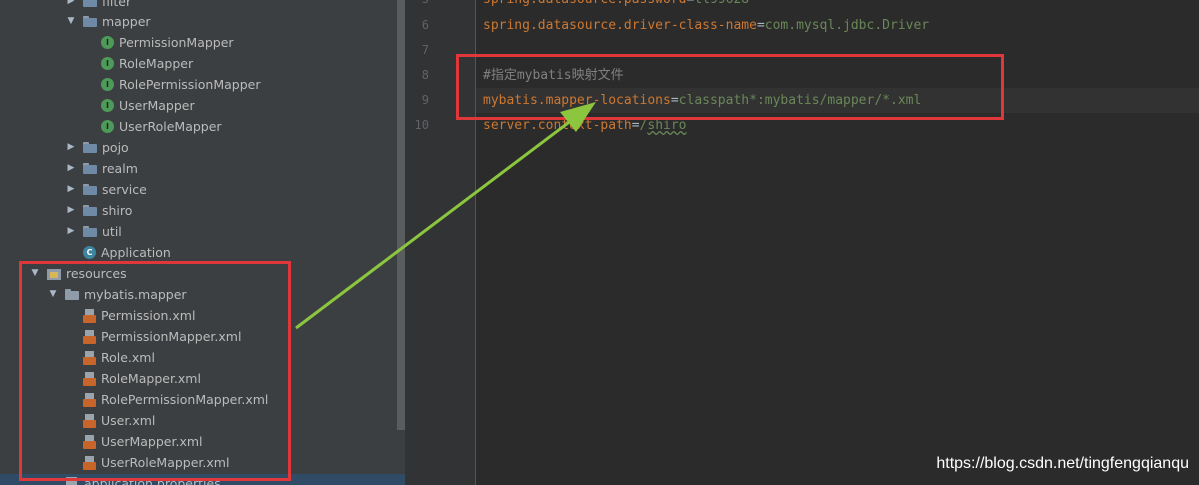 The image size is (1199, 485). What do you see at coordinates (578, 117) in the screenshot?
I see `arrow-head` at bounding box center [578, 117].